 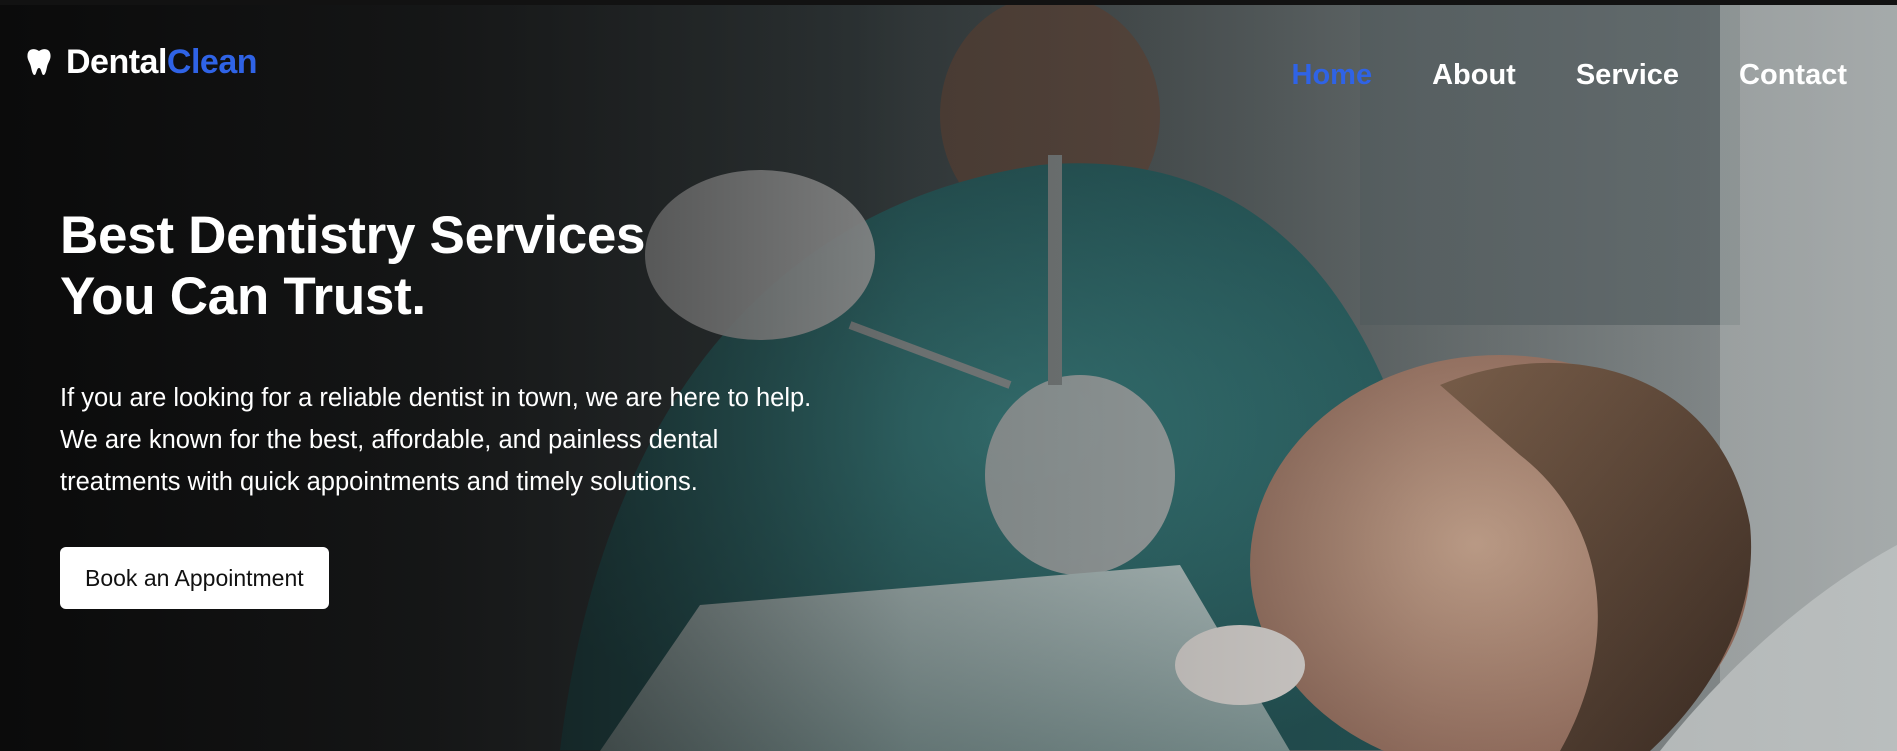 I want to click on hero-title-line2: You Can Trust., so click(x=243, y=296).